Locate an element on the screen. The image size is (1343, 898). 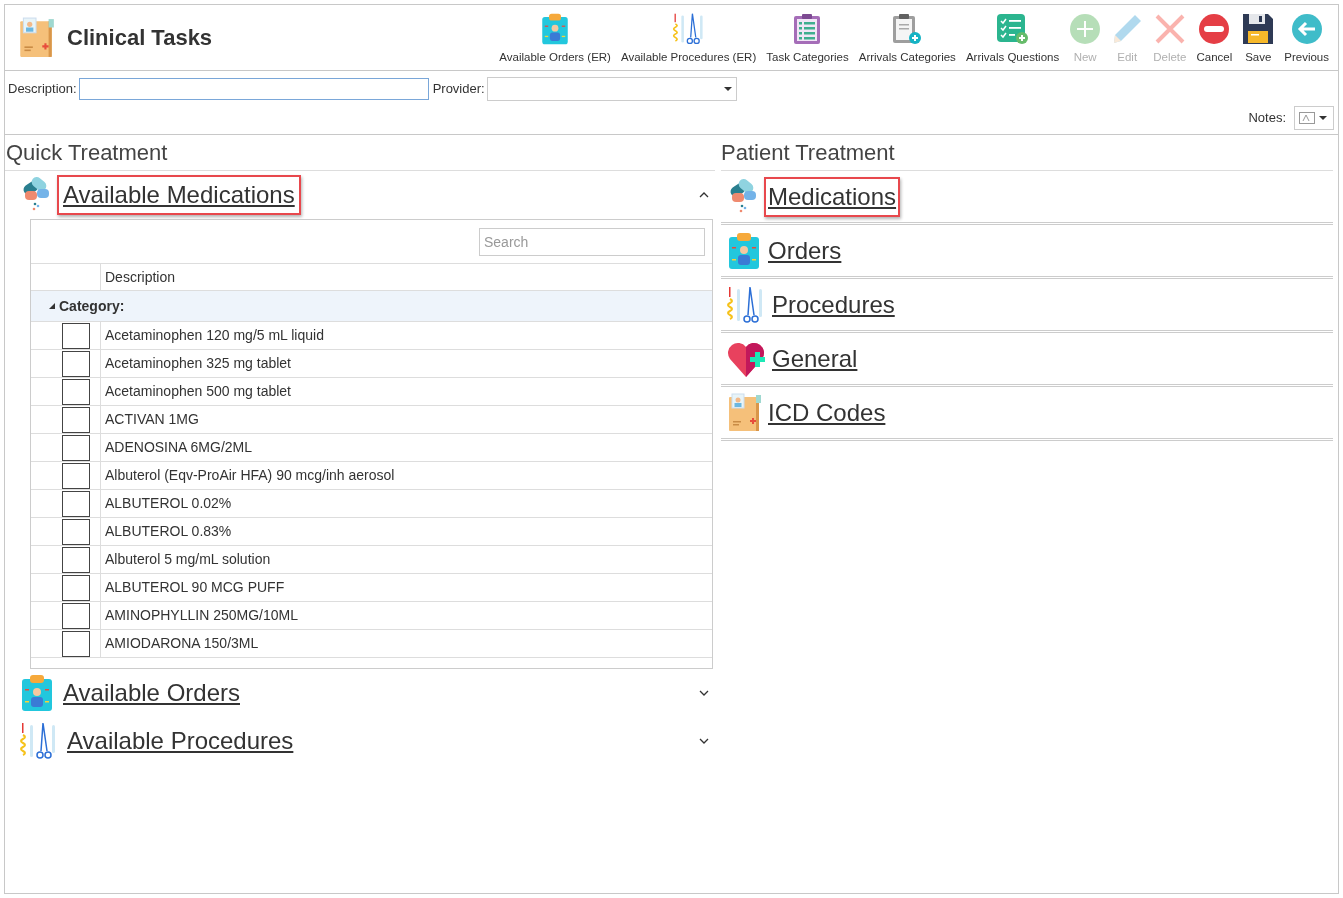
table-cell-text: AMINOPHYLLIN 250MG/10ML is located at coordinates (201, 615).